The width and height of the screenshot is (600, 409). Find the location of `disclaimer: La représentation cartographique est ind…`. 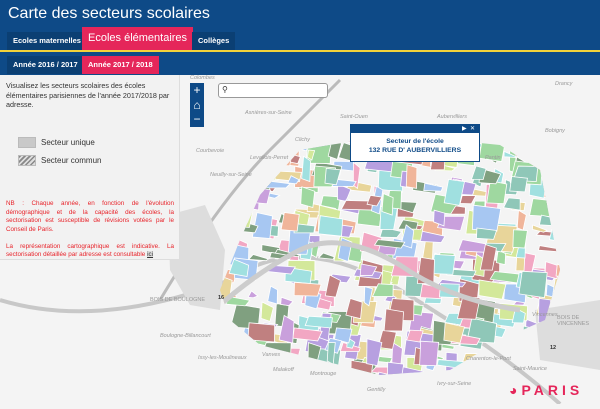

disclaimer: La représentation cartographique est ind… is located at coordinates (90, 250).